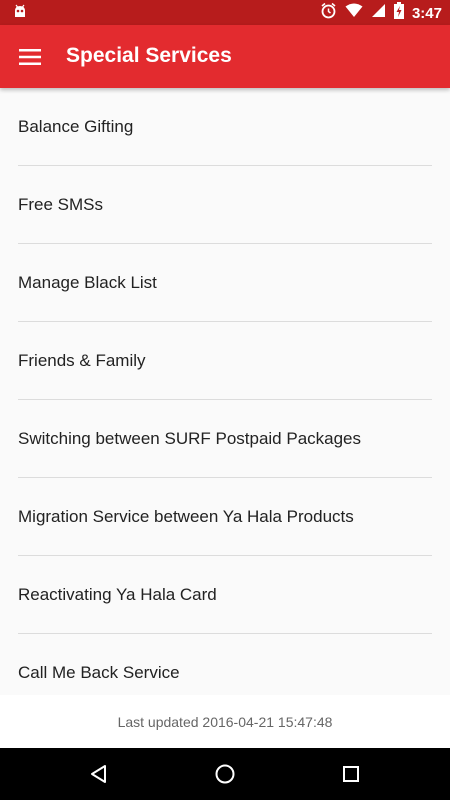  I want to click on list-item-call-me-back: Call Me Back Service, so click(225, 664).